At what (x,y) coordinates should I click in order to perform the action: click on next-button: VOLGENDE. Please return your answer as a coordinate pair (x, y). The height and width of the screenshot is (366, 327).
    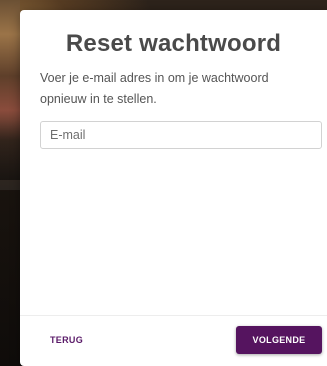
    Looking at the image, I should click on (279, 340).